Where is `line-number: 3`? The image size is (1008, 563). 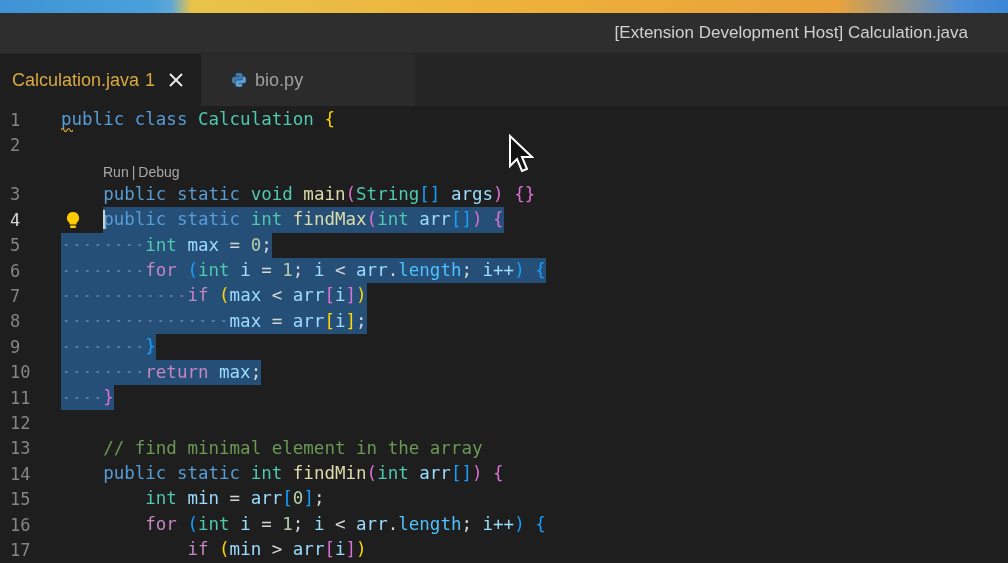
line-number: 3 is located at coordinates (15, 194).